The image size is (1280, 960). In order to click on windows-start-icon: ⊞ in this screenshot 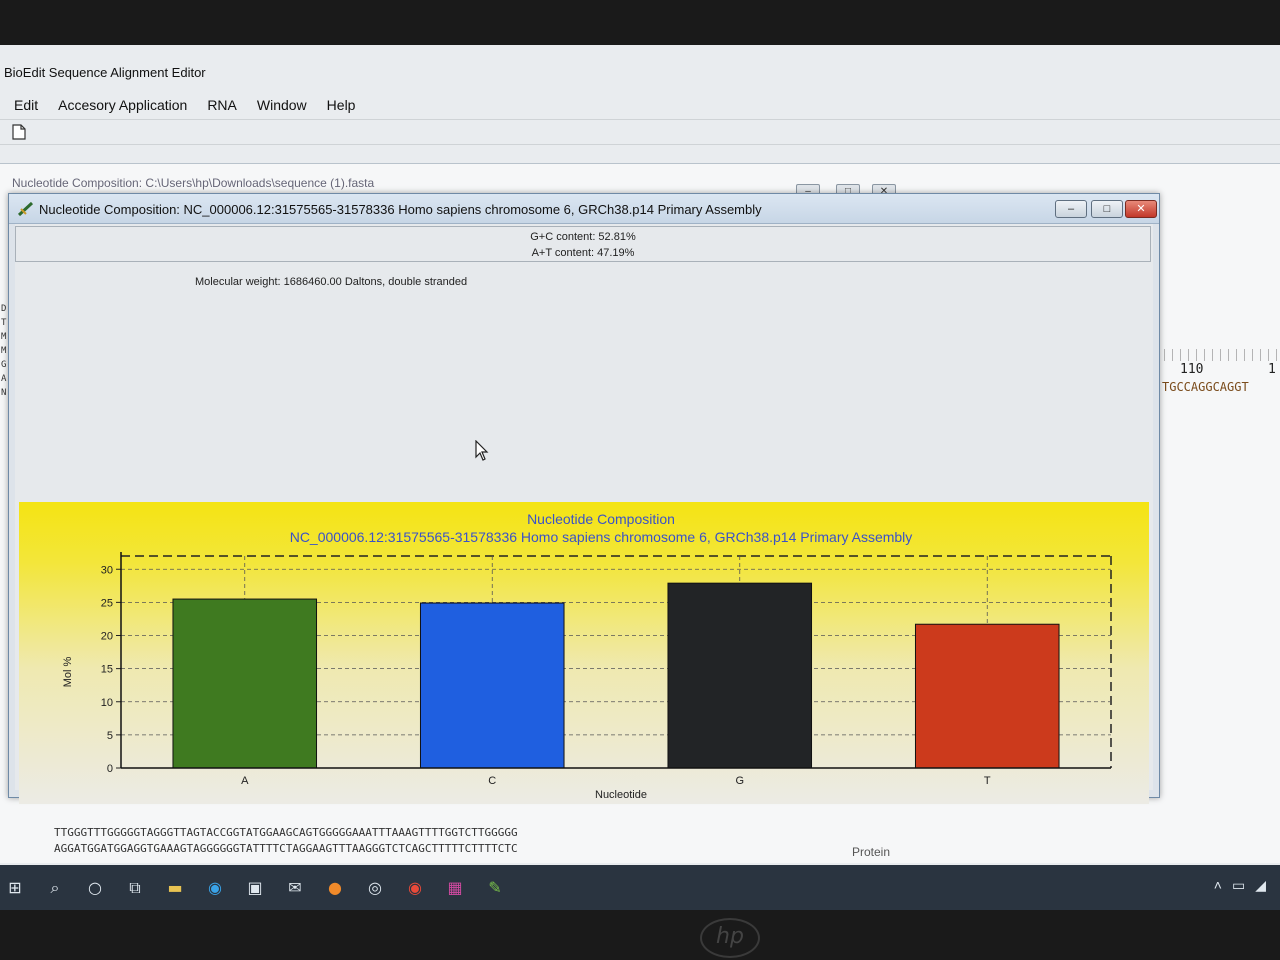, I will do `click(15, 887)`.